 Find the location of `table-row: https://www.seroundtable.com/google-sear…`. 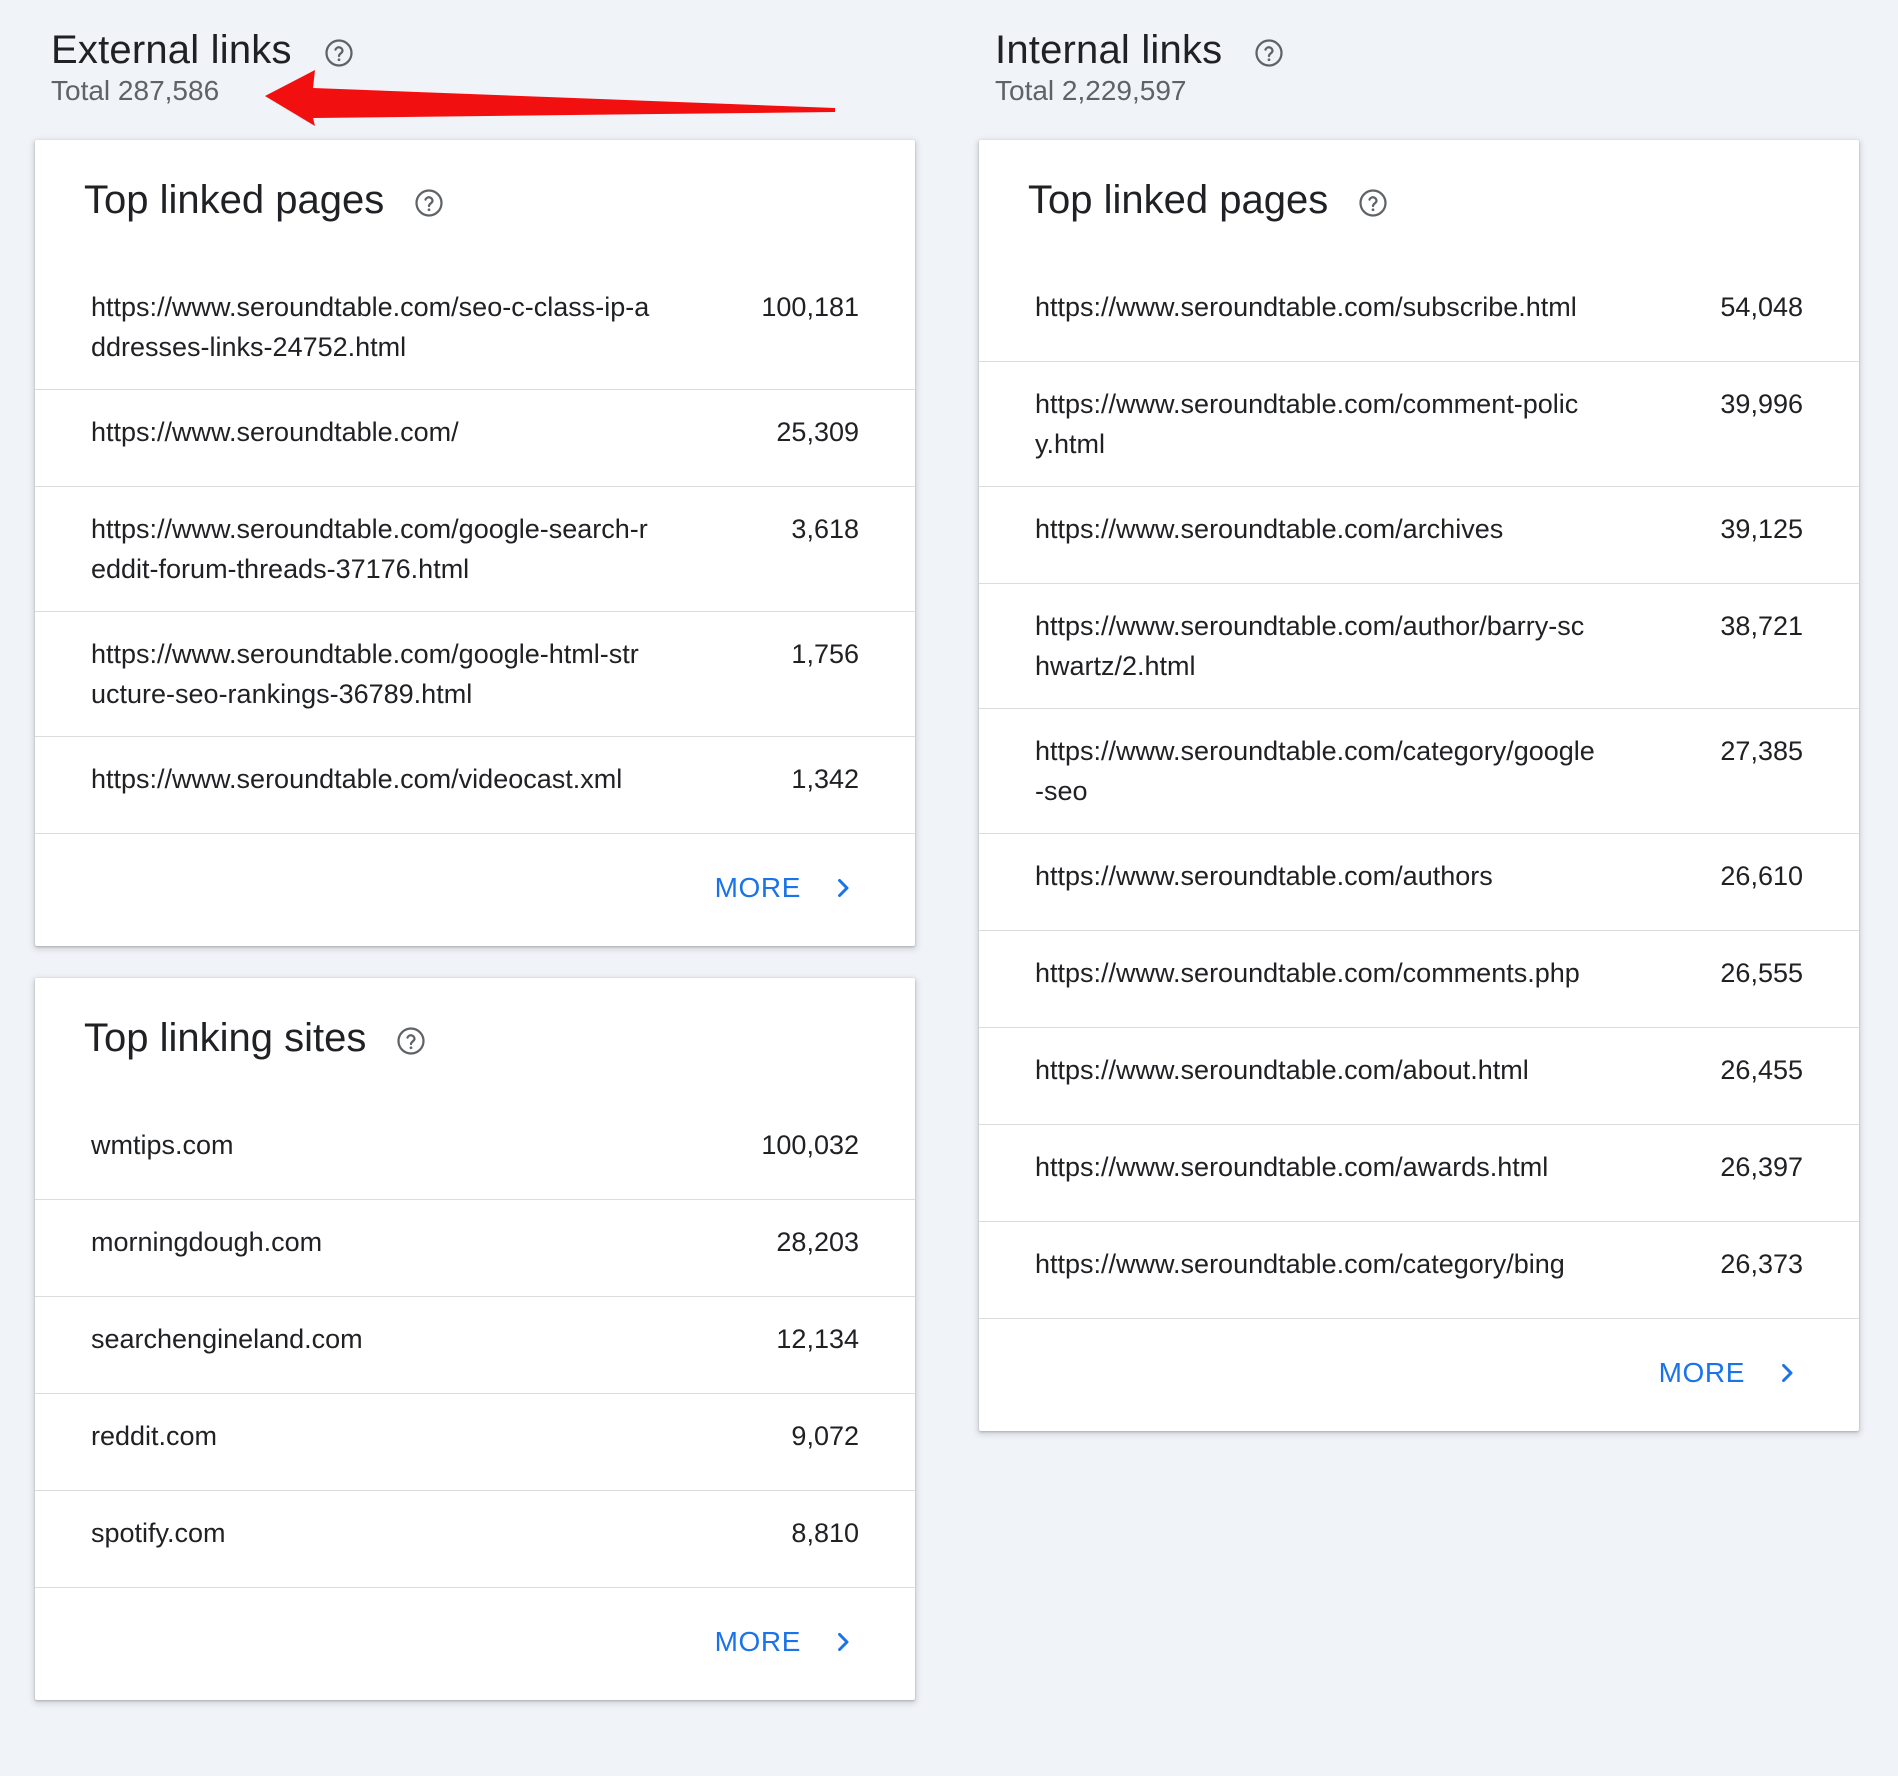

table-row: https://www.seroundtable.com/google-sear… is located at coordinates (475, 549).